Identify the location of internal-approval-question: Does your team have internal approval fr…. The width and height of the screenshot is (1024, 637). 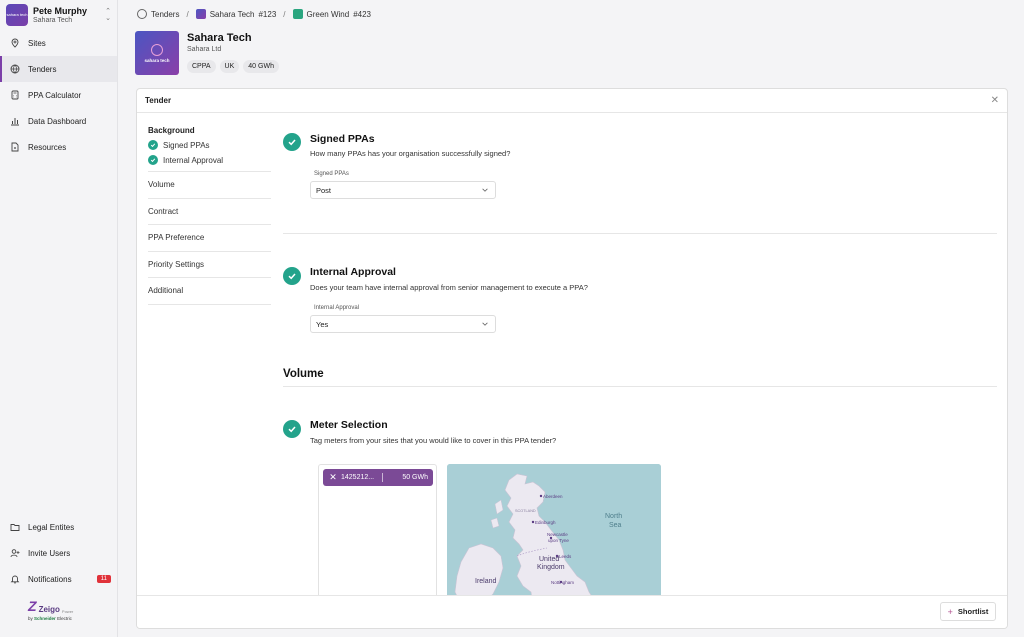
(449, 287).